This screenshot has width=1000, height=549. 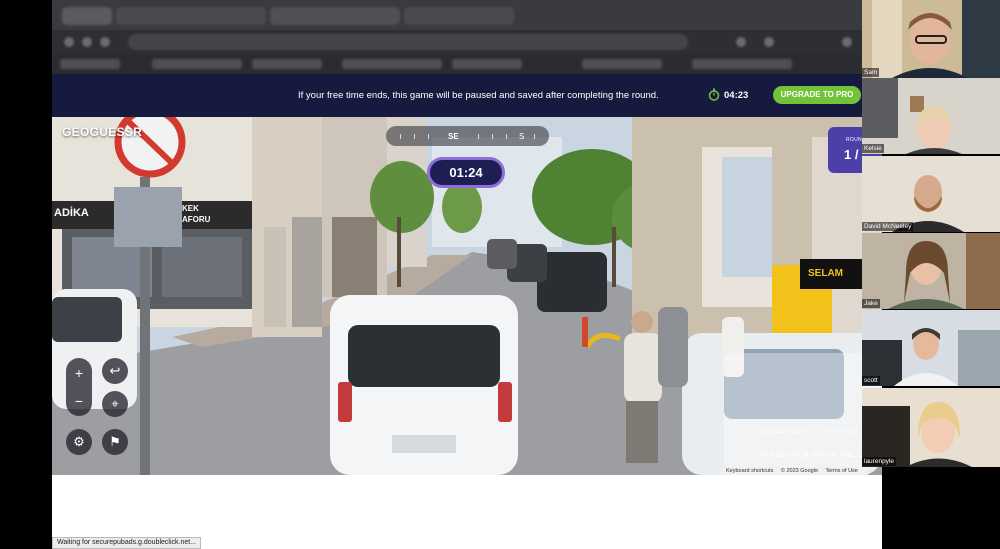 I want to click on participant-tile: David McNeeley, so click(x=931, y=194).